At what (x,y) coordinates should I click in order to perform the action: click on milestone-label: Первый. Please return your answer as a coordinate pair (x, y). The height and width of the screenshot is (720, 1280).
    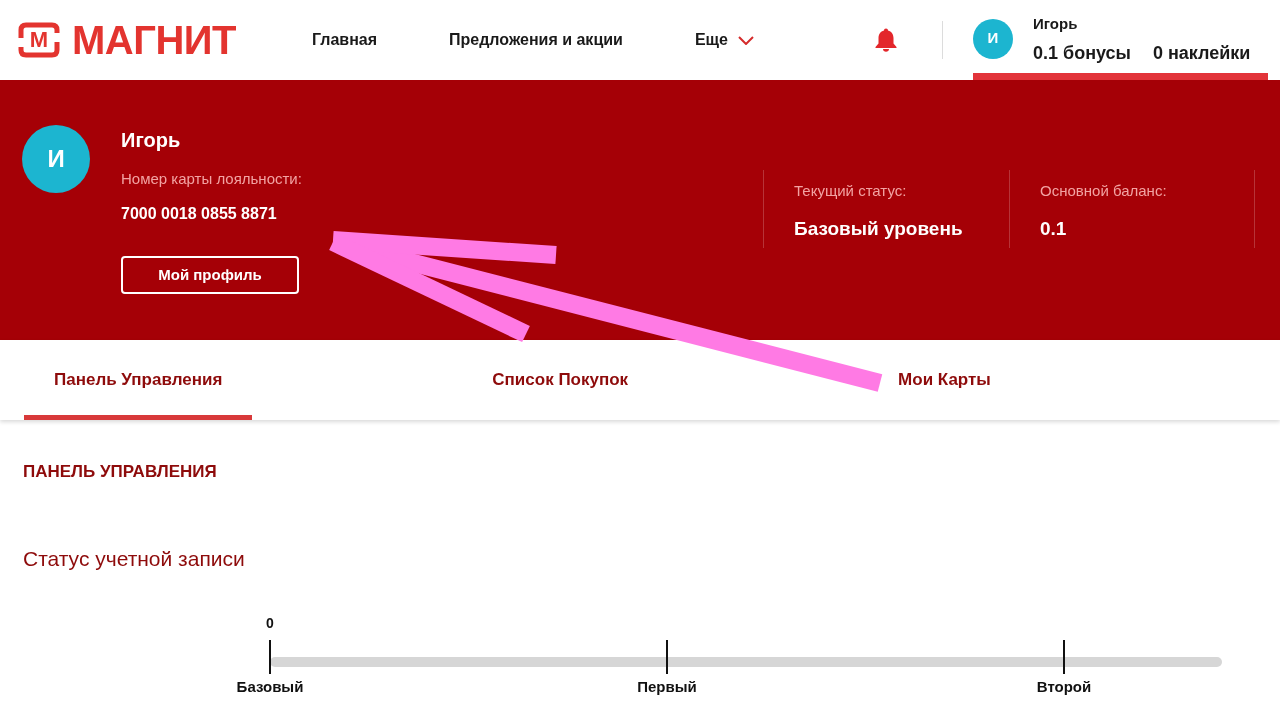
    Looking at the image, I should click on (667, 687).